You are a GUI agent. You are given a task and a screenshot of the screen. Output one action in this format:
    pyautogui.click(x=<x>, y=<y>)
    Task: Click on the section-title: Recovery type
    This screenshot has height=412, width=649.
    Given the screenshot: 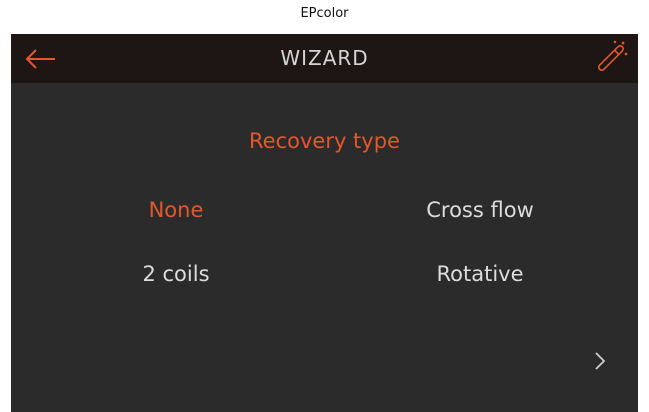 What is the action you would take?
    pyautogui.click(x=324, y=141)
    